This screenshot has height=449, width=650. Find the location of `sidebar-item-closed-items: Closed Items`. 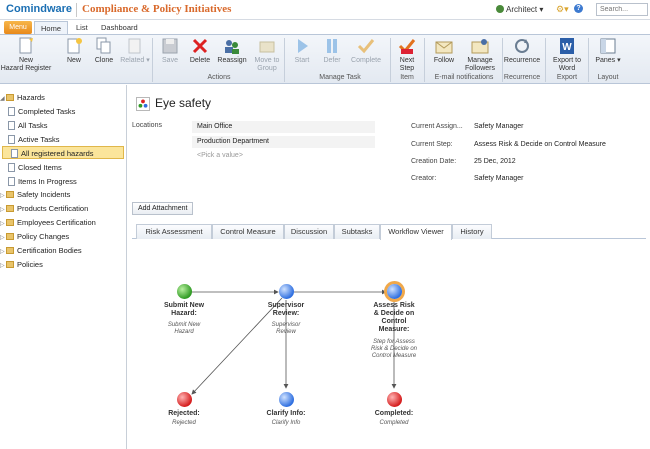

sidebar-item-closed-items: Closed Items is located at coordinates (63, 167).